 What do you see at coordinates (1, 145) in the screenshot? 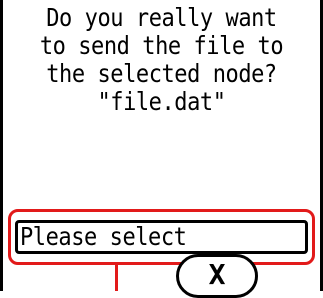
I see `screen-border-left` at bounding box center [1, 145].